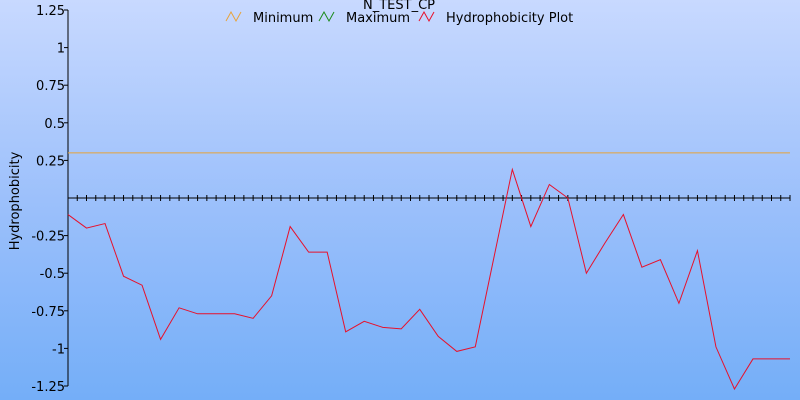  Describe the element at coordinates (509, 18) in the screenshot. I see `legend-label-hydrophobicity-plot: Hydrophobicity Plot` at that location.